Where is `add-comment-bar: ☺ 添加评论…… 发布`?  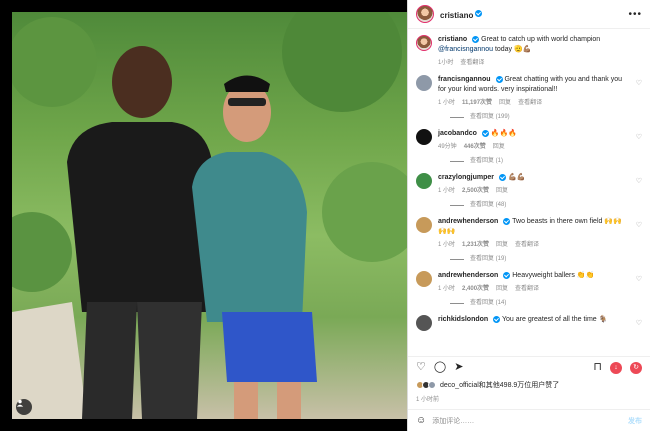
add-comment-bar: ☺ 添加评论…… 发布 is located at coordinates (529, 420).